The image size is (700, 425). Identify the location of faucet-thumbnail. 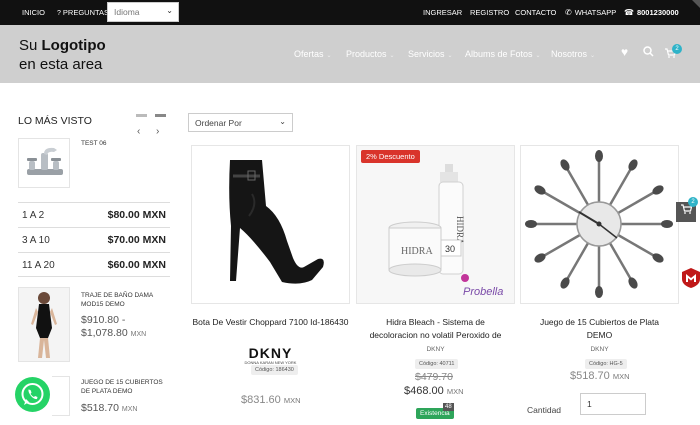
(44, 163).